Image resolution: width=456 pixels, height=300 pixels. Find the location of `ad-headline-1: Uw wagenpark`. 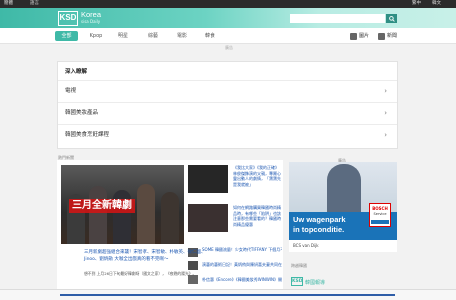

ad-headline-1: Uw wagenpark is located at coordinates (319, 219).